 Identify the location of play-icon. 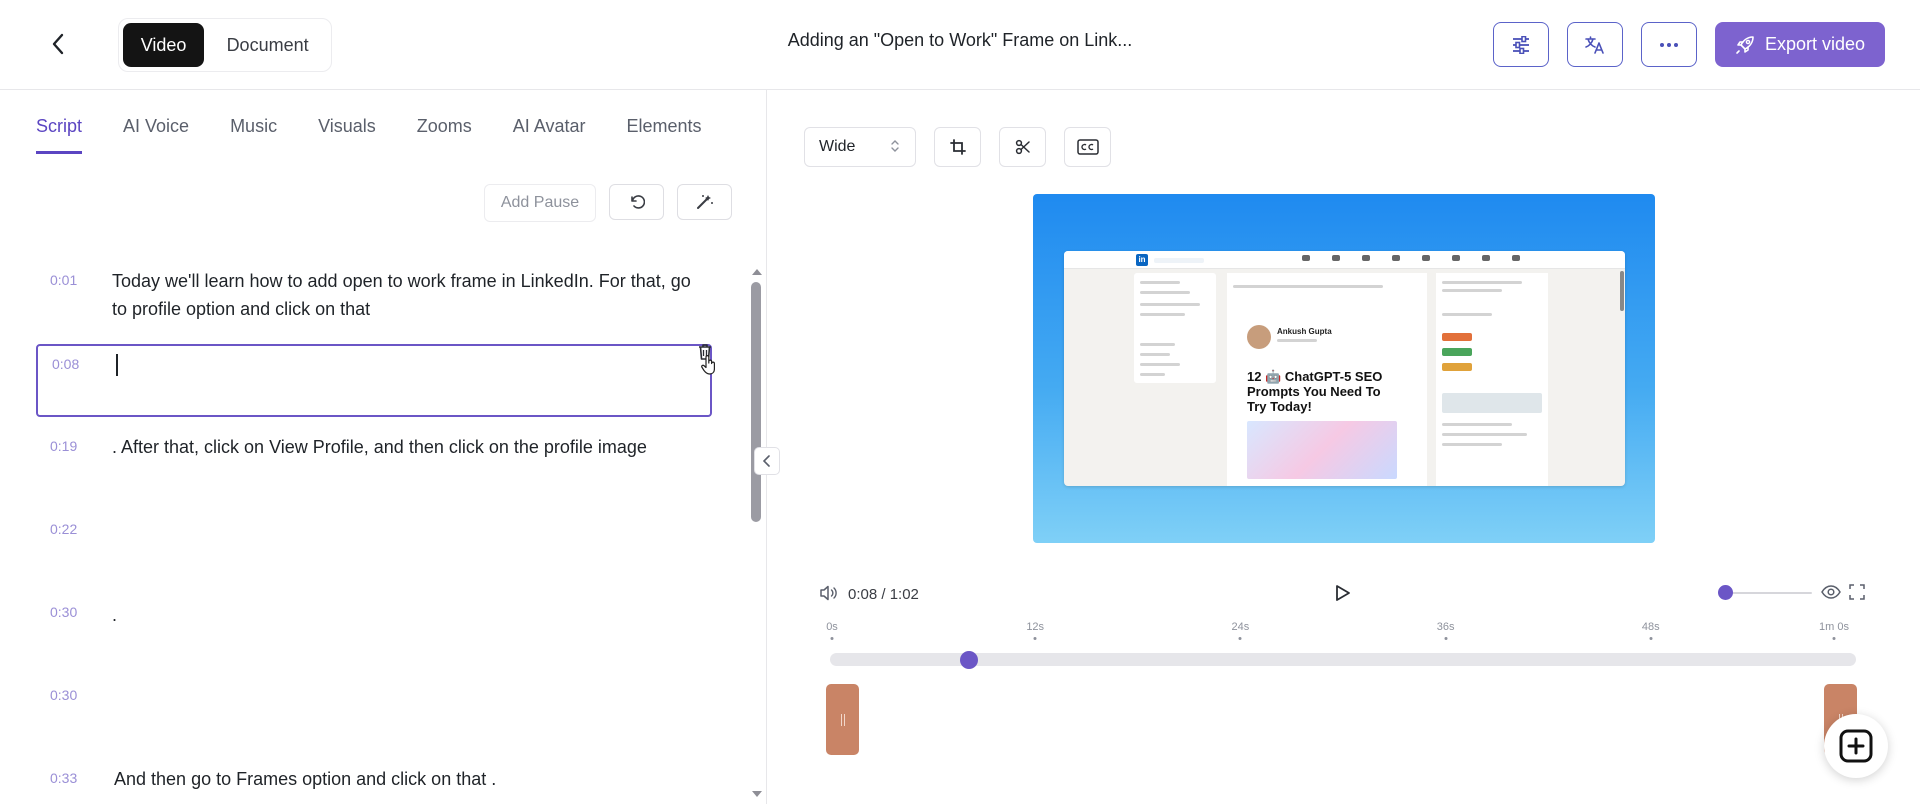
(1342, 593).